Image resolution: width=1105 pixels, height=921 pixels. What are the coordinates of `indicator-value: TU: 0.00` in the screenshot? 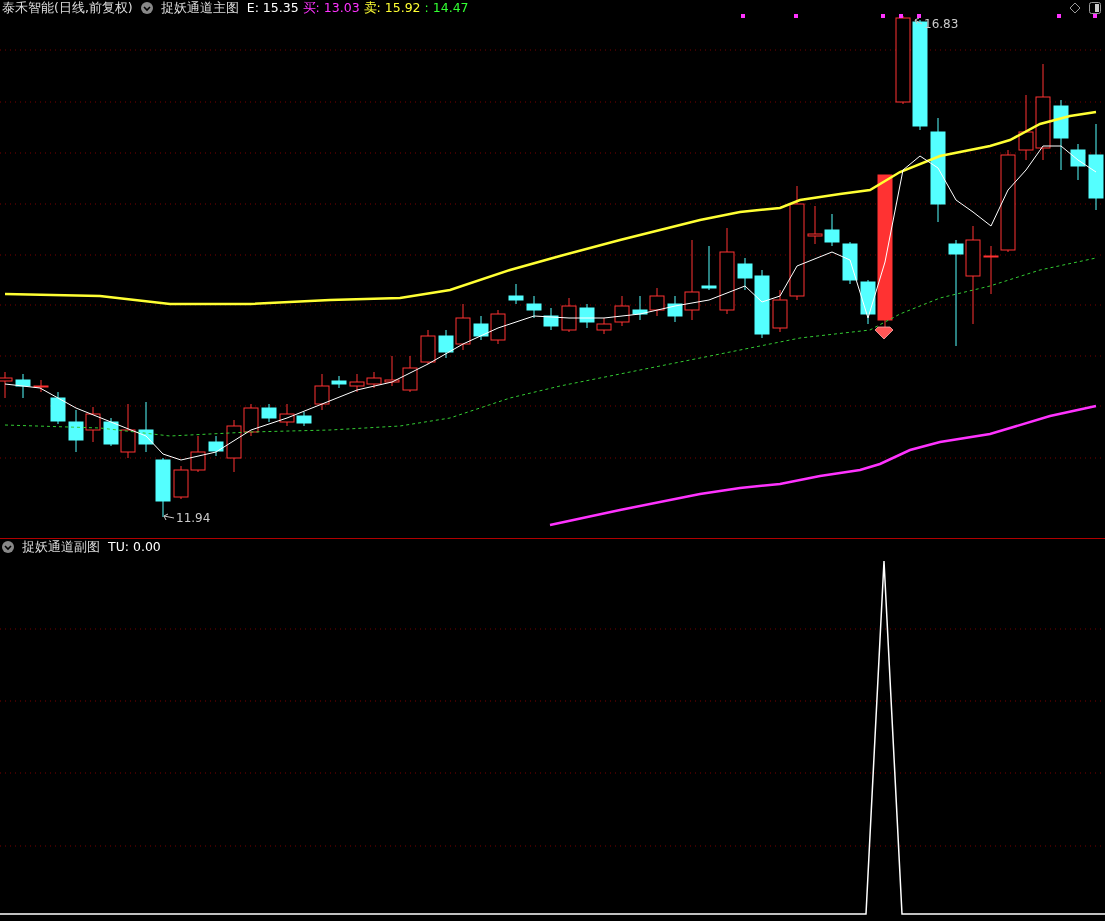 It's located at (134, 546).